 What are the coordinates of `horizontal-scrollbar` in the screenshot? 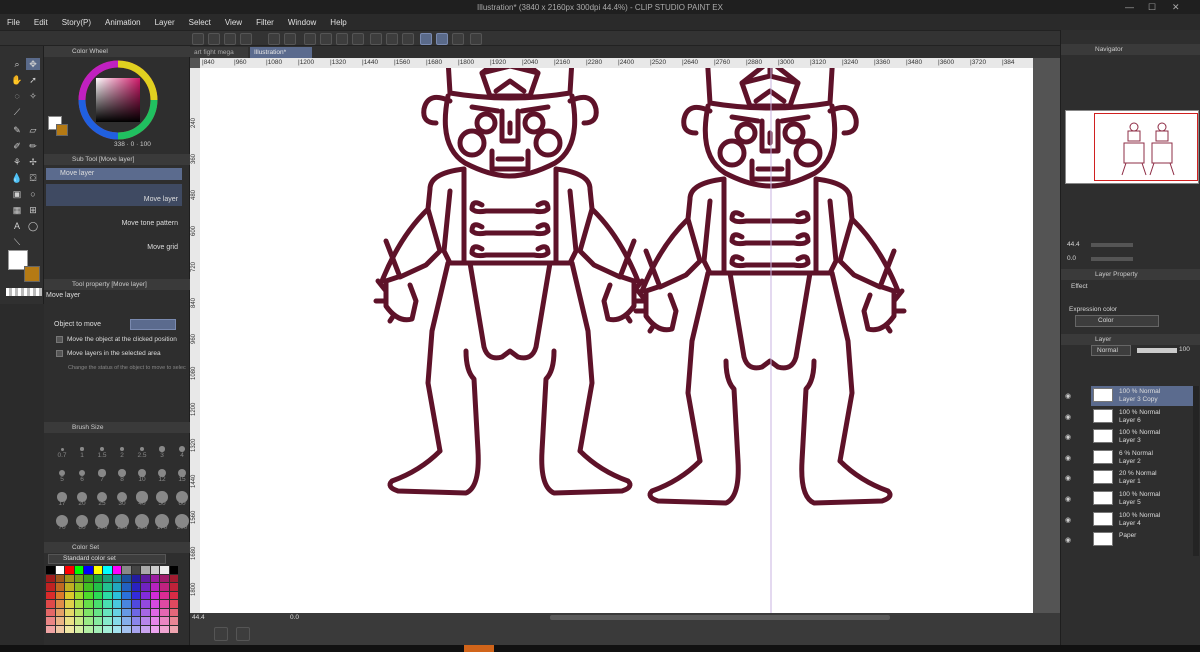 It's located at (720, 617).